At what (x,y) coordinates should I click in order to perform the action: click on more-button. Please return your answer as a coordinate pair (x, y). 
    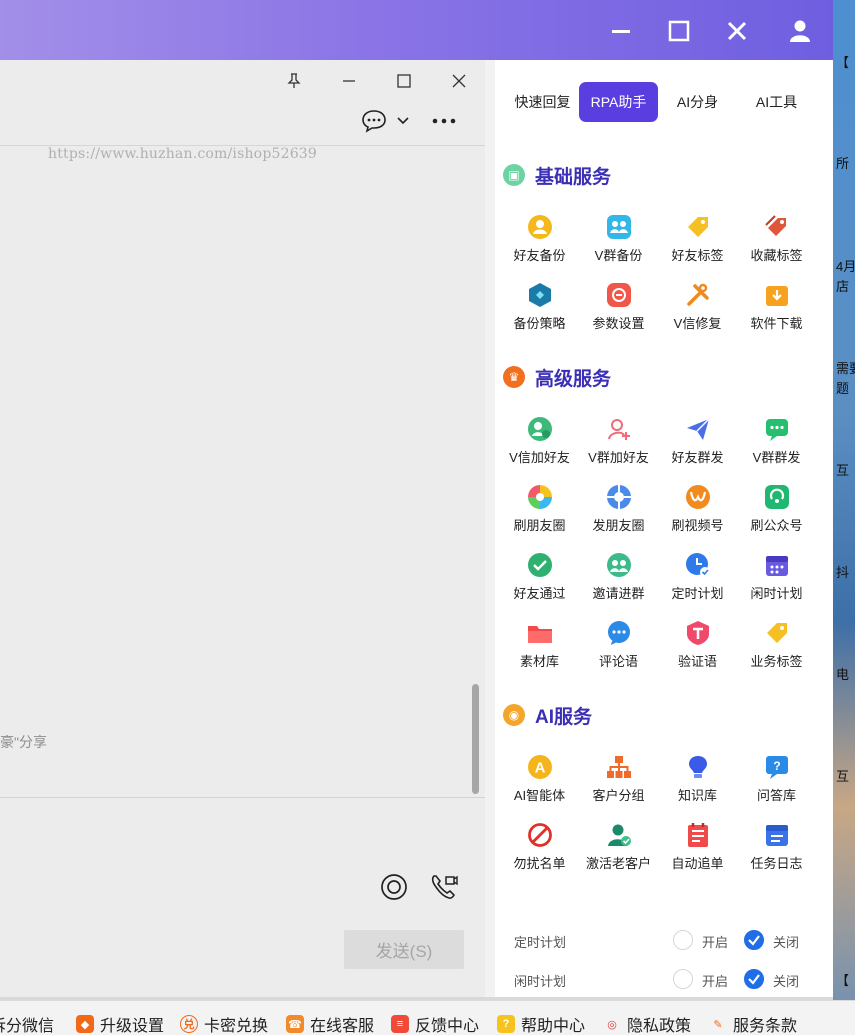
    Looking at the image, I should click on (445, 121).